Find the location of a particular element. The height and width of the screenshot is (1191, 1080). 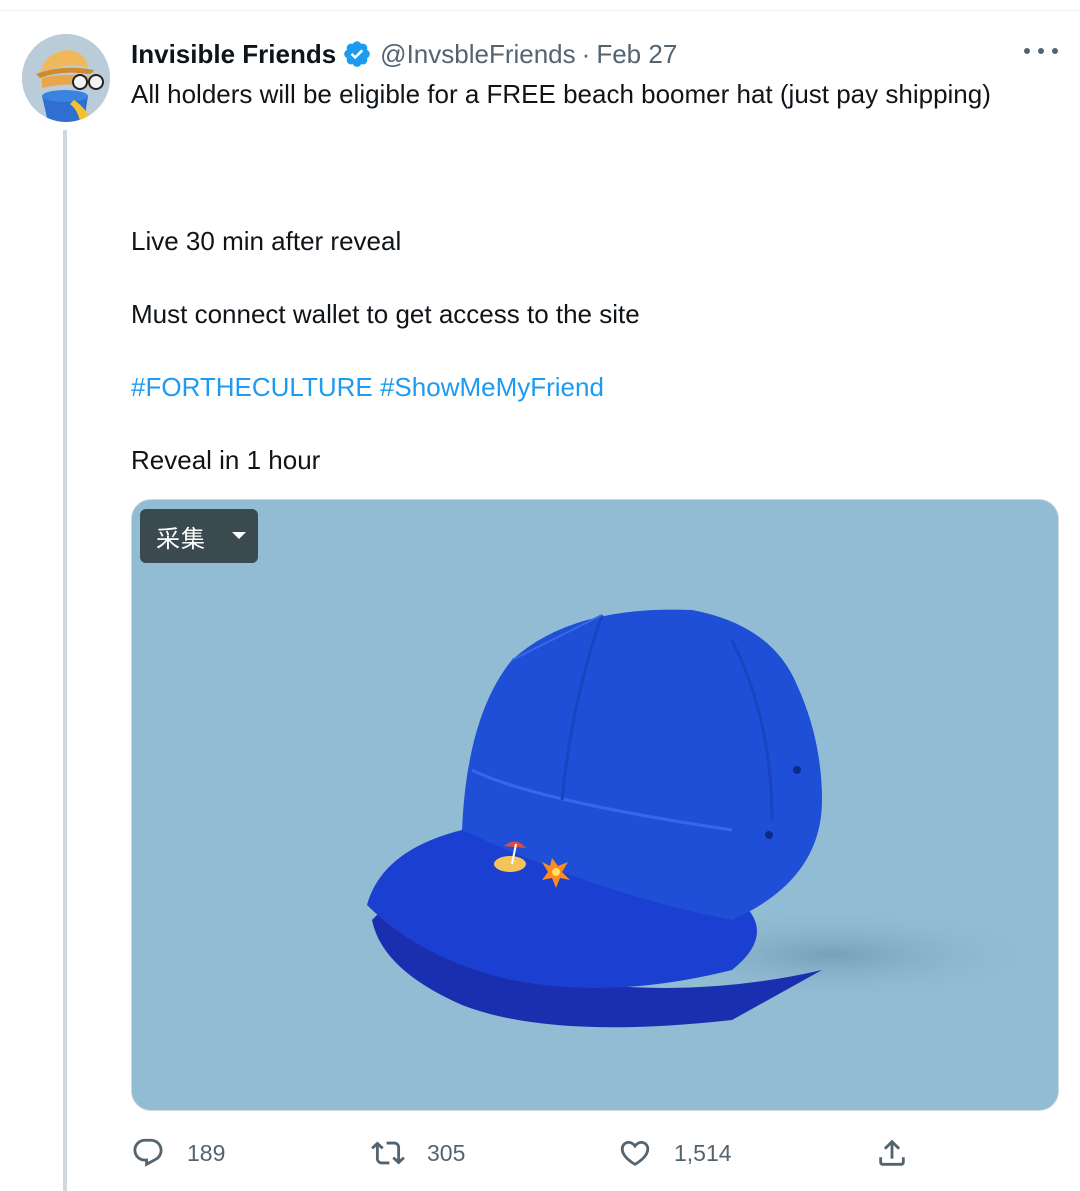

retweet-button: 305 is located at coordinates (418, 1153).